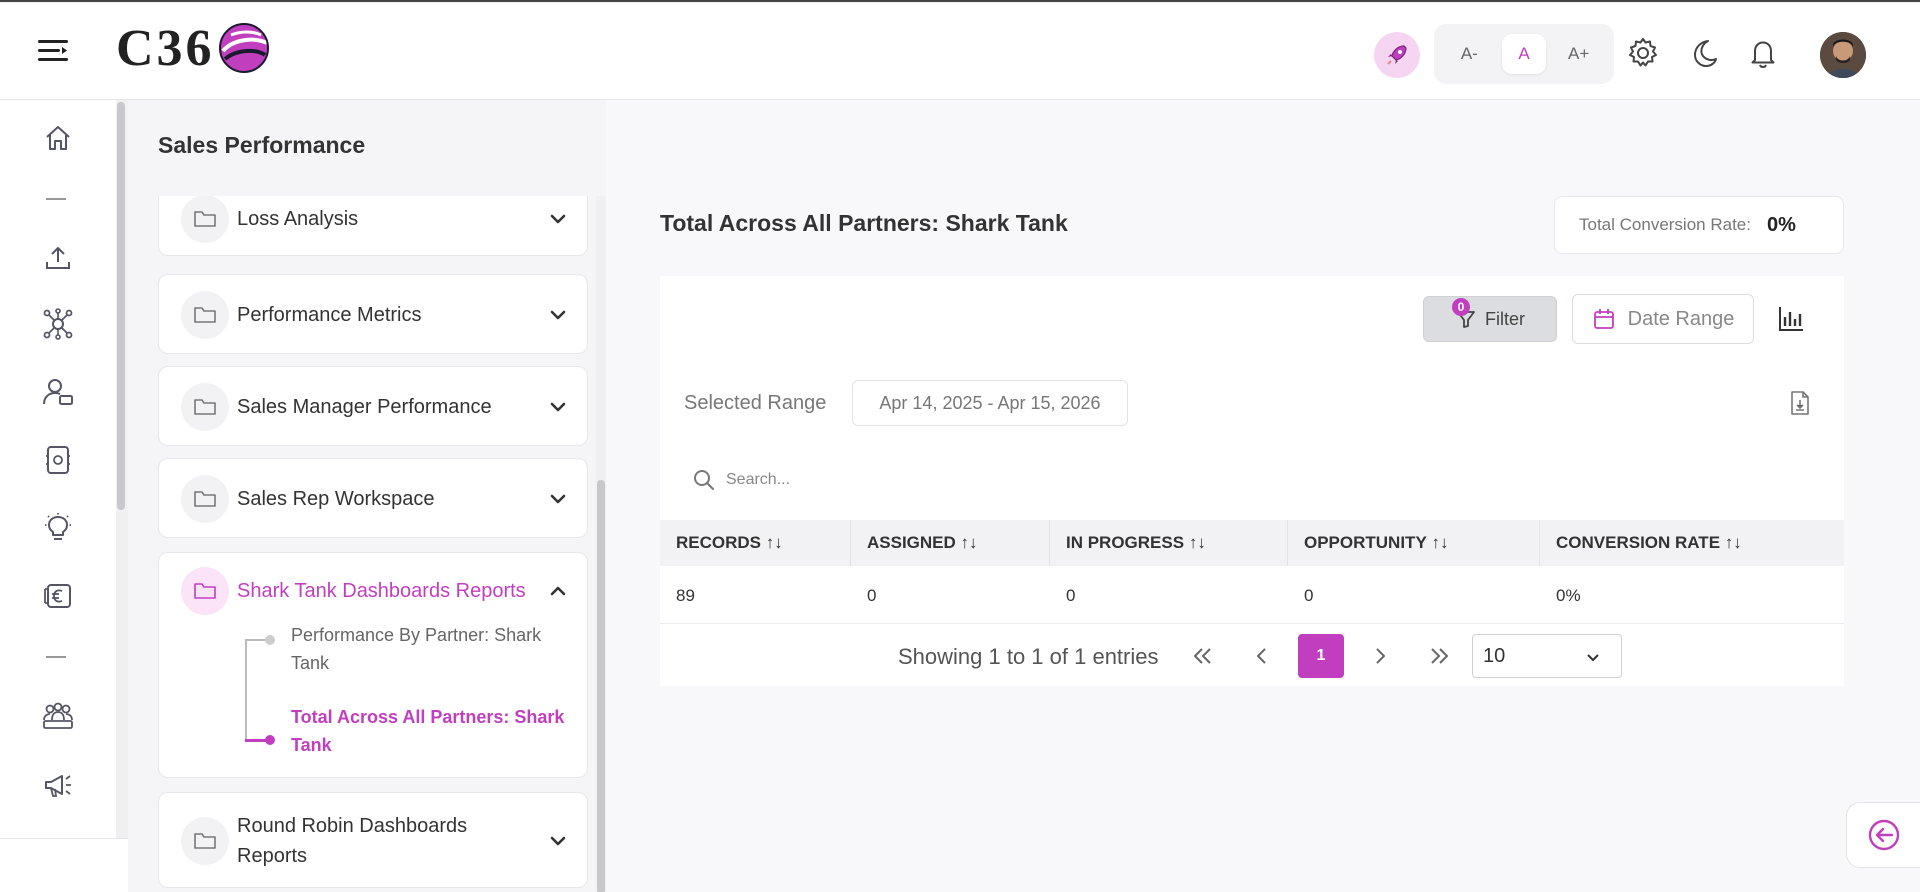  What do you see at coordinates (1638, 542) in the screenshot?
I see `column-label: CONVERSION RATE` at bounding box center [1638, 542].